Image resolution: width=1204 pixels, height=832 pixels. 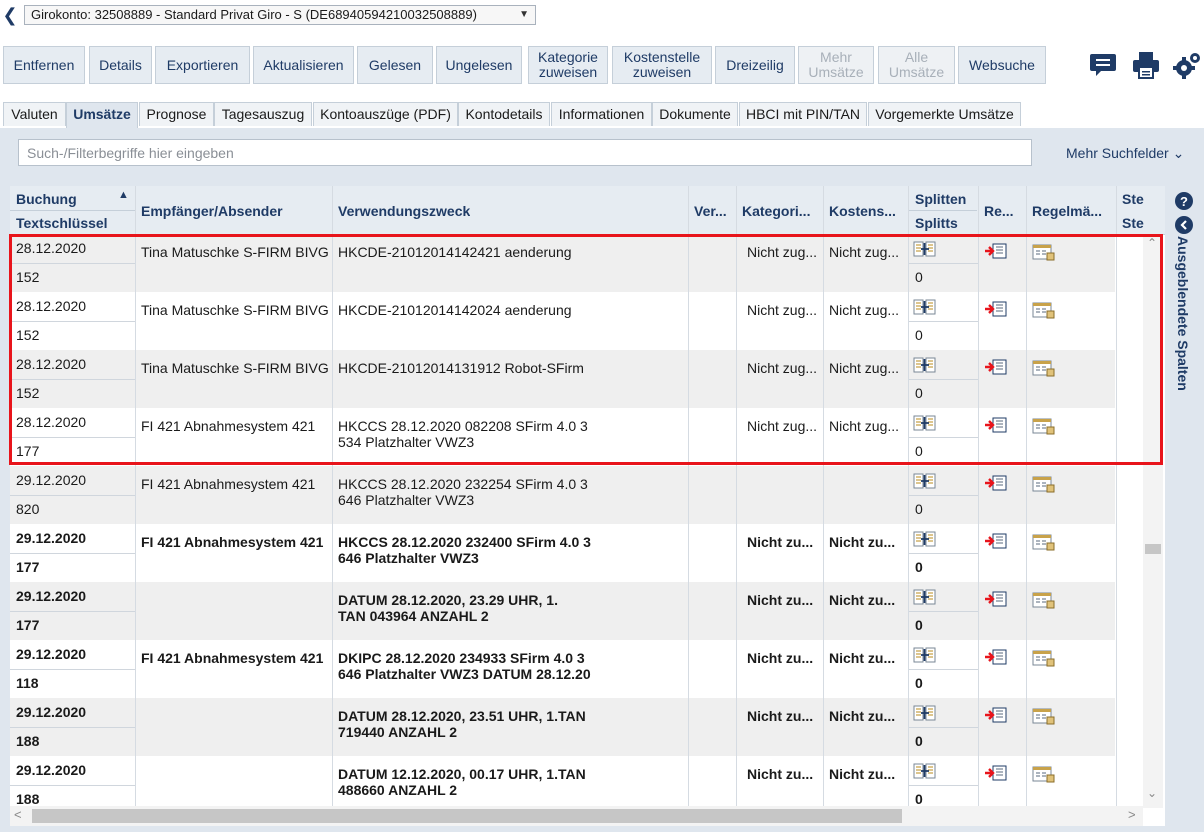 What do you see at coordinates (504, 114) in the screenshot?
I see `tab-kontodetails: Kontodetails` at bounding box center [504, 114].